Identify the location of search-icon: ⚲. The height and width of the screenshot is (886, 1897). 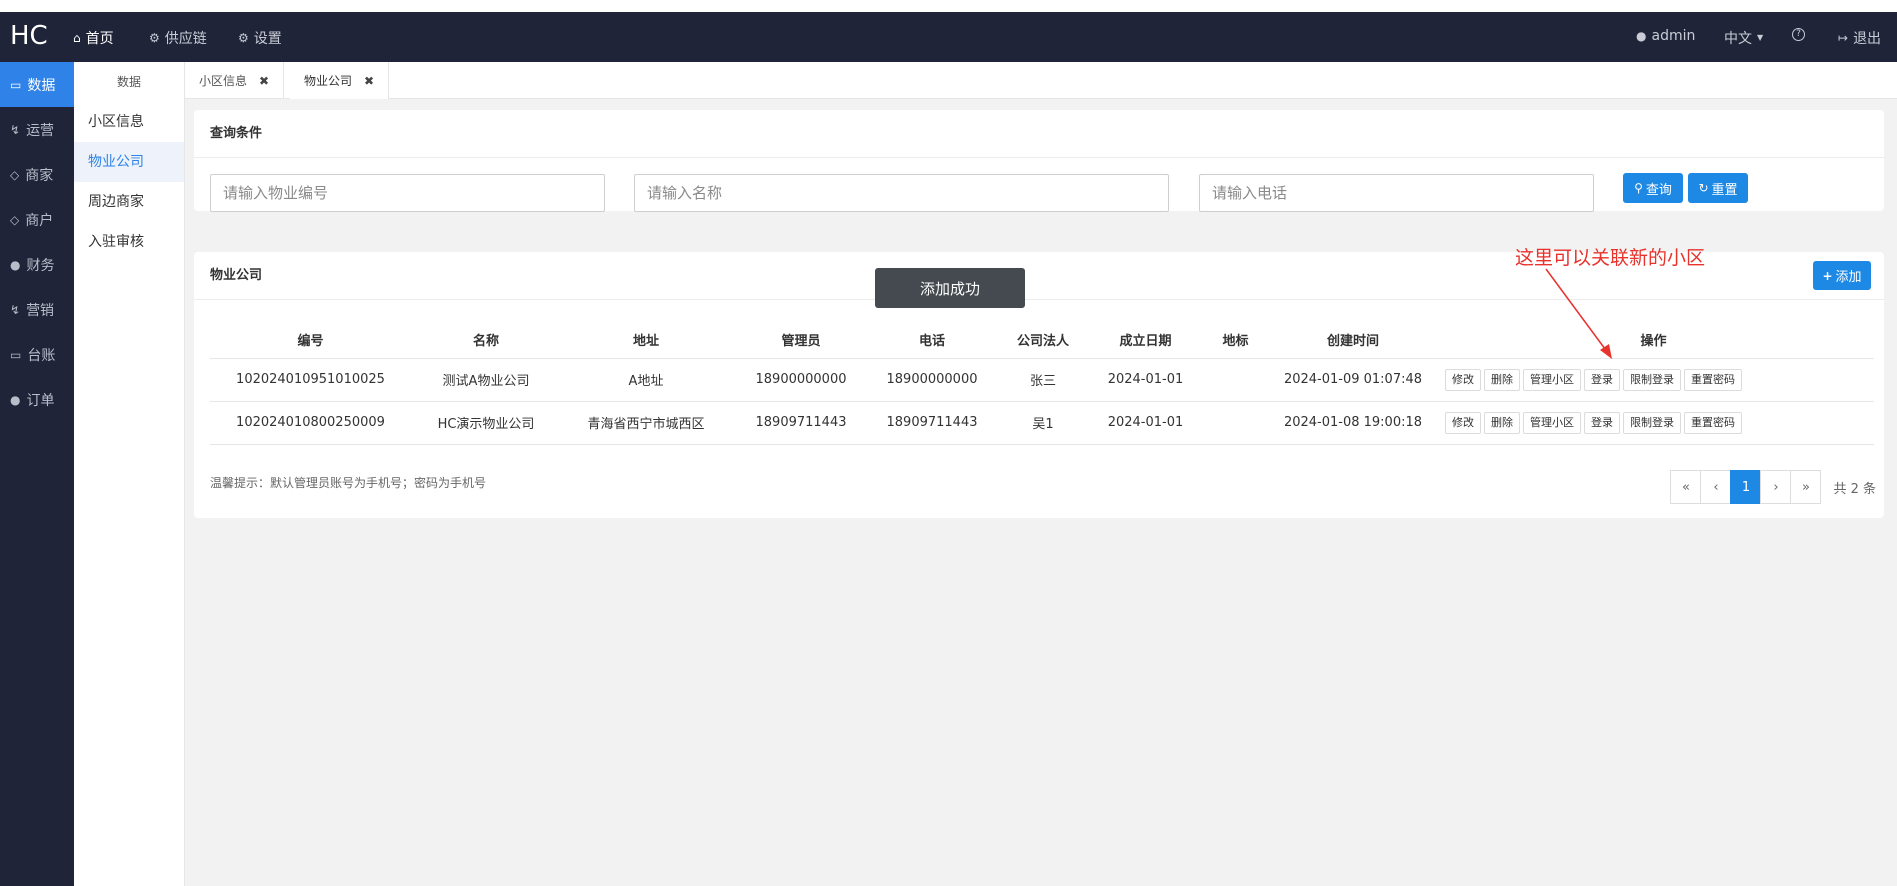
(1638, 188).